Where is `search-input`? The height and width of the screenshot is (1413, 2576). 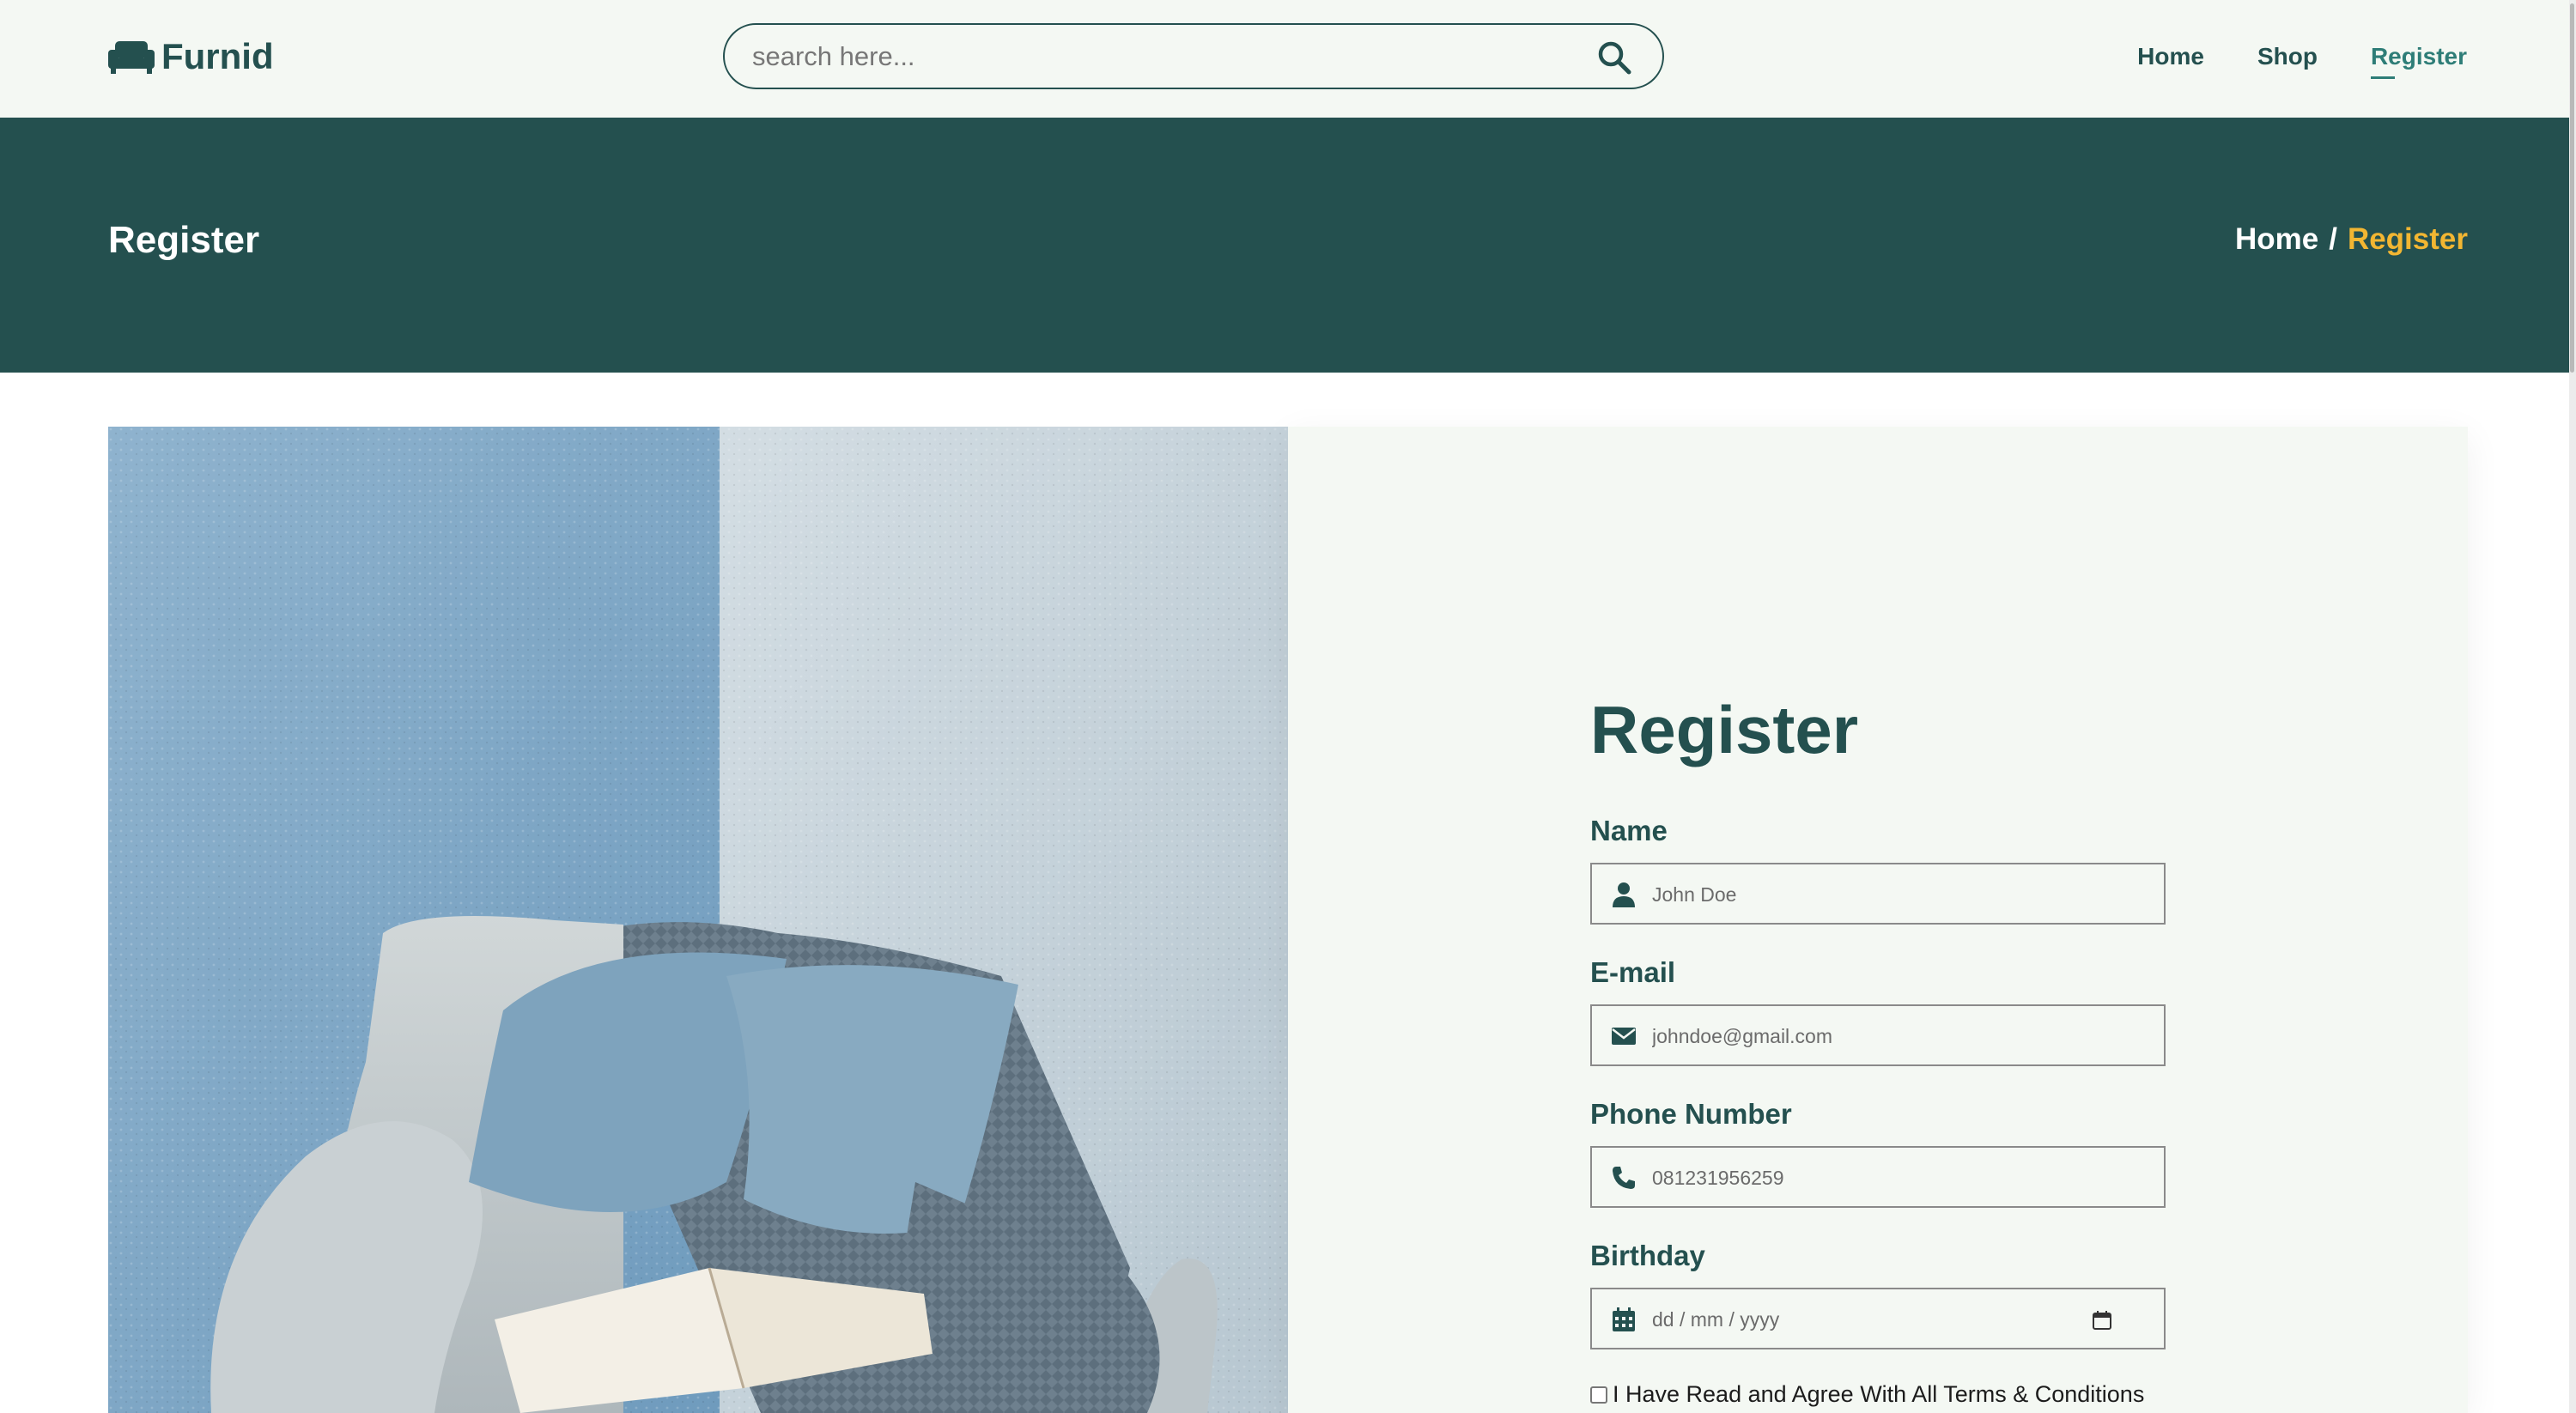
search-input is located at coordinates (1155, 56).